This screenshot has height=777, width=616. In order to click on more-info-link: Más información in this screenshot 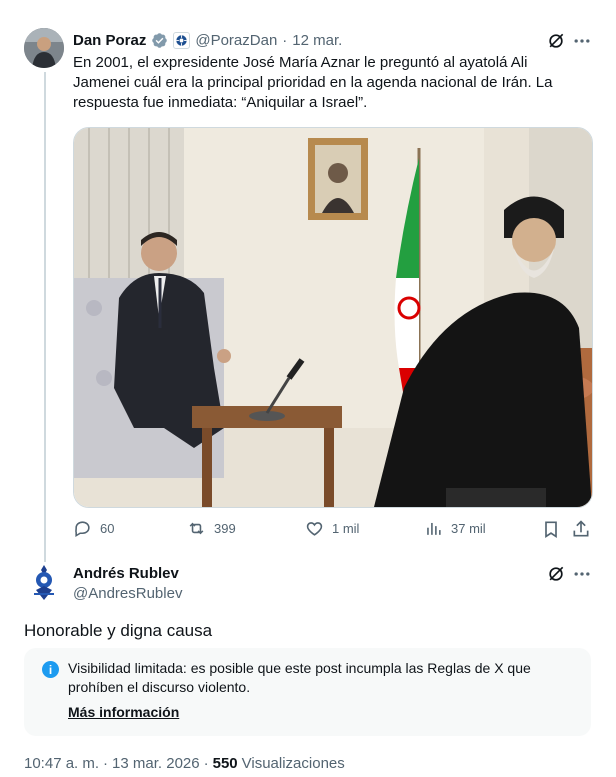, I will do `click(123, 712)`.